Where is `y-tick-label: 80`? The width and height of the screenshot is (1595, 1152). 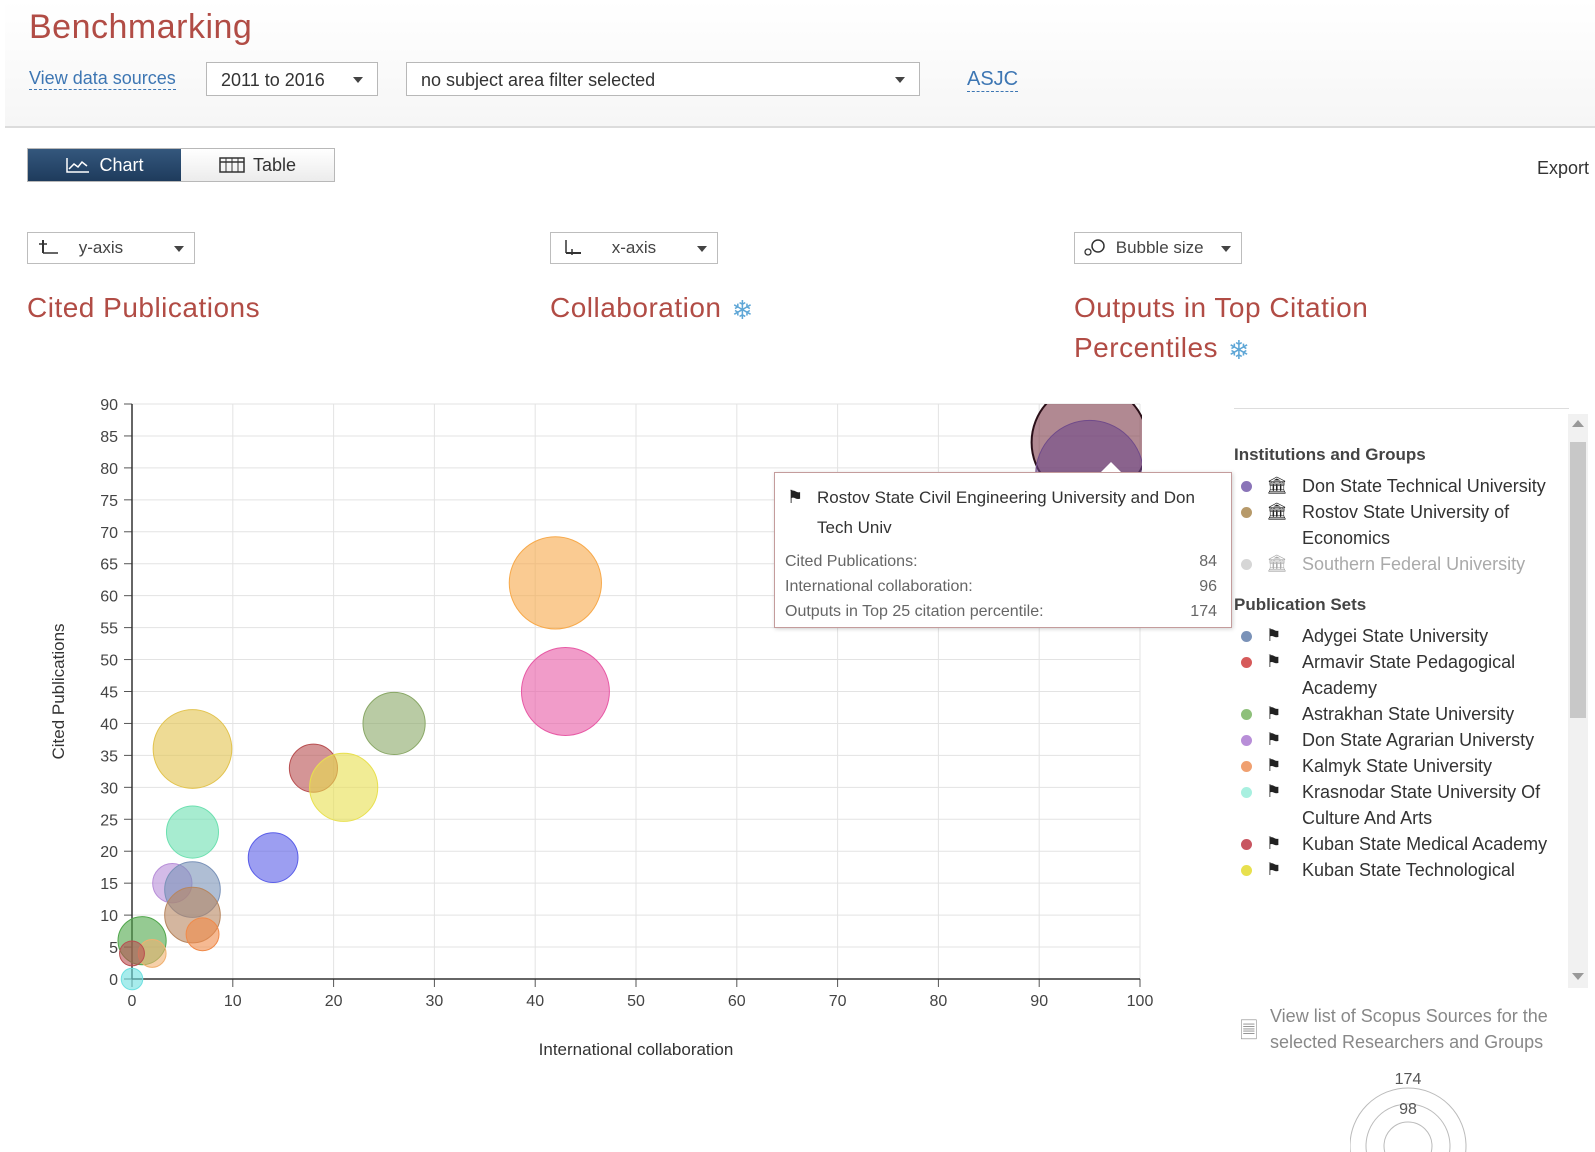
y-tick-label: 80 is located at coordinates (109, 469).